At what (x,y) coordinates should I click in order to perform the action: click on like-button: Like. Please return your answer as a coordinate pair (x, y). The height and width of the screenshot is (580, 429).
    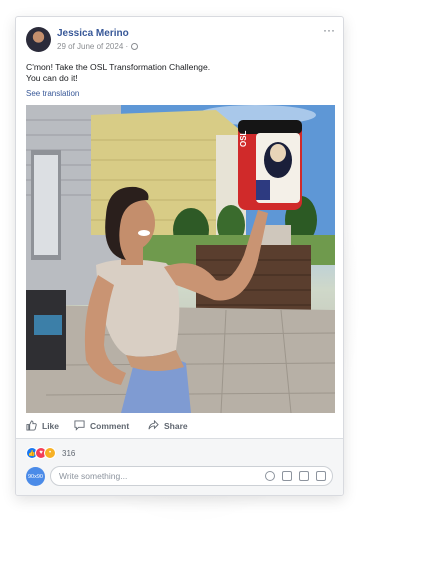
    Looking at the image, I should click on (42, 425).